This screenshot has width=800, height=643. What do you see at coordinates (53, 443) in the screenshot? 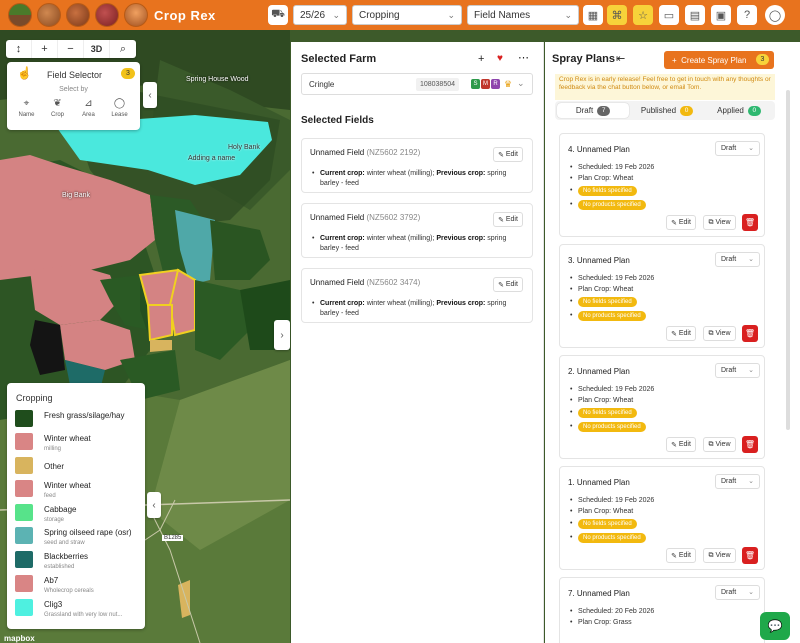
I see `legend-item: Winter wheat milling` at bounding box center [53, 443].